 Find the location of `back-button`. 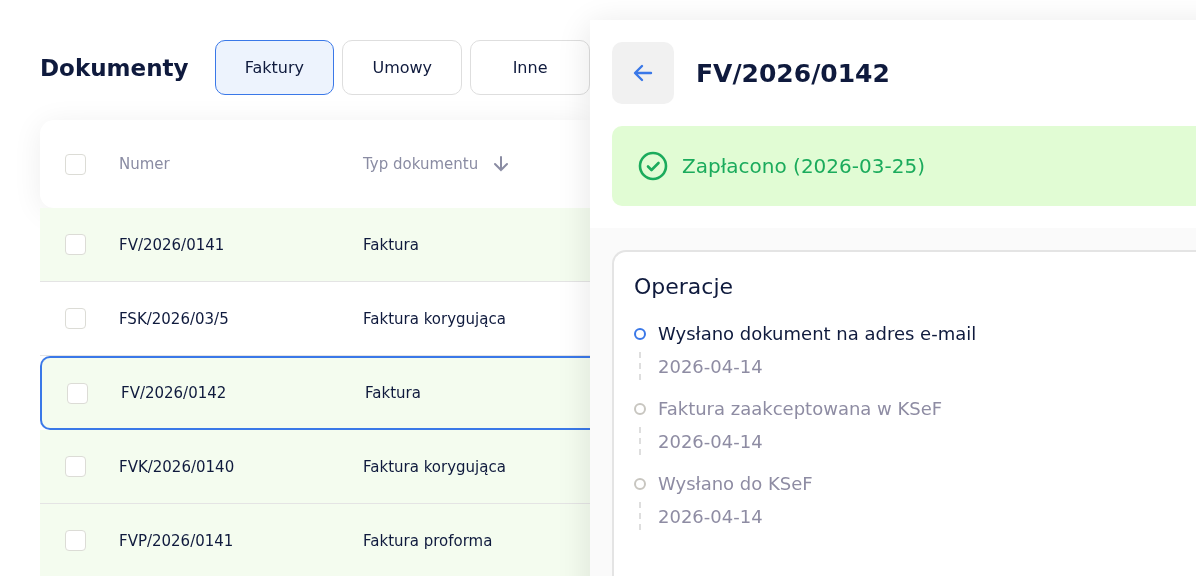

back-button is located at coordinates (643, 73).